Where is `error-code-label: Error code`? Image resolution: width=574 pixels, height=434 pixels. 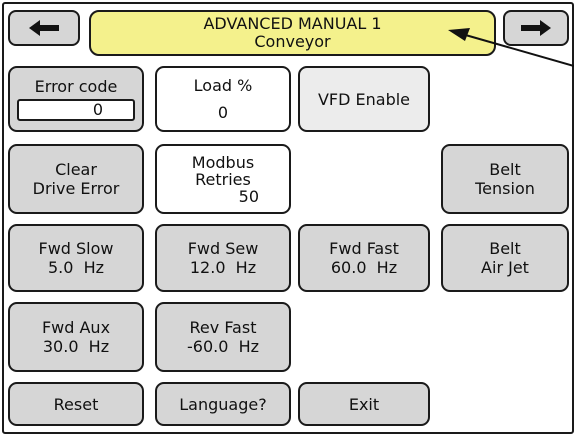 error-code-label: Error code is located at coordinates (76, 86).